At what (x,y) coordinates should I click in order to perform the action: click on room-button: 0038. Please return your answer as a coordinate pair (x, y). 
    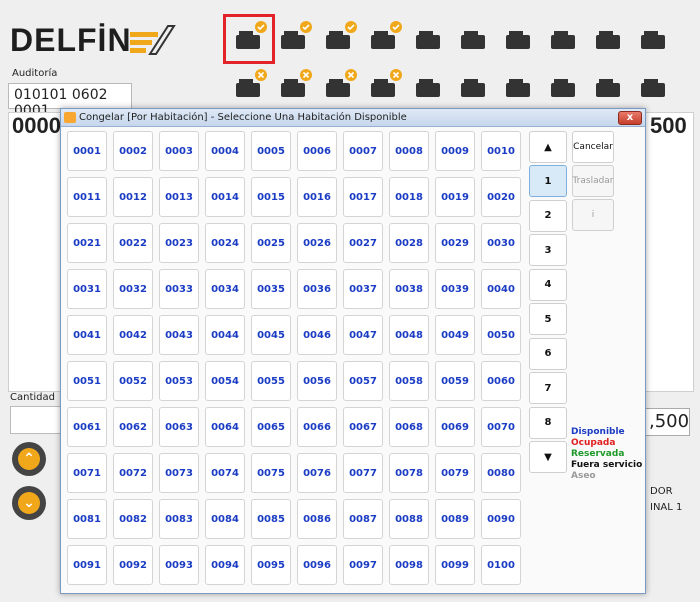
    Looking at the image, I should click on (409, 289).